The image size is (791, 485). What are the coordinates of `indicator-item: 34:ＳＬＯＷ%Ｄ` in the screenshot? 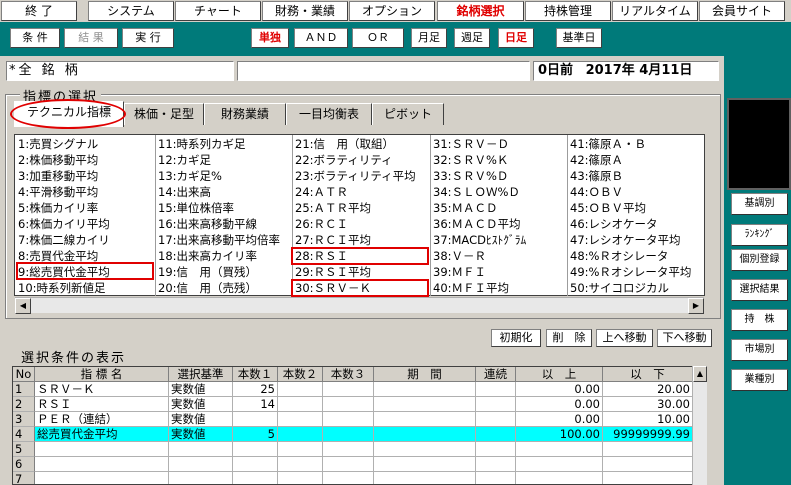 It's located at (499, 192).